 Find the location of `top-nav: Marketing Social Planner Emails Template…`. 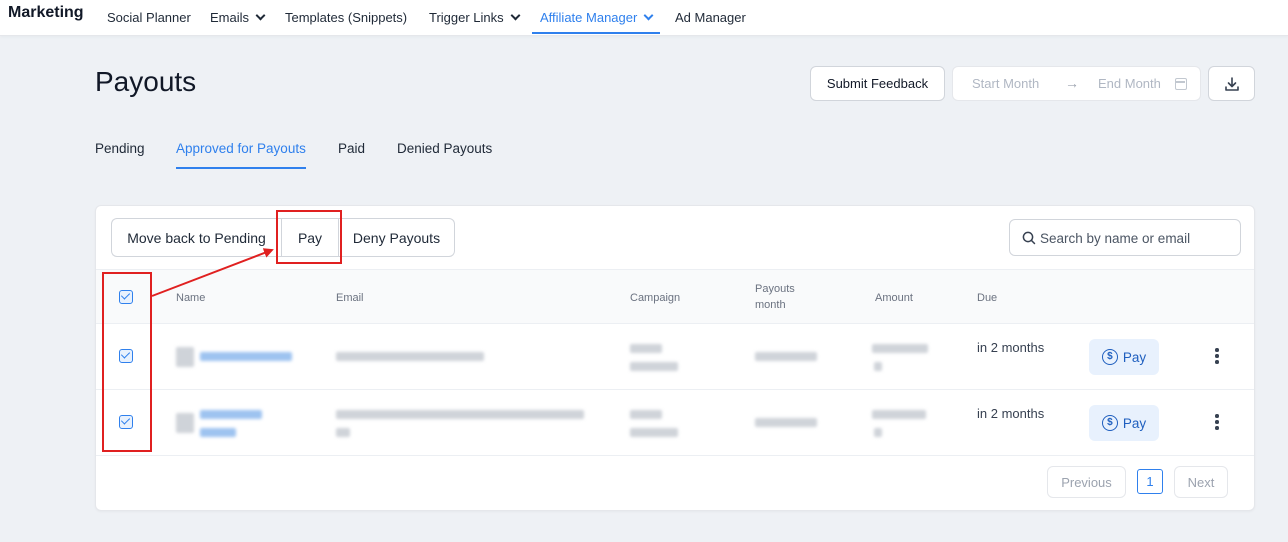

top-nav: Marketing Social Planner Emails Template… is located at coordinates (644, 18).